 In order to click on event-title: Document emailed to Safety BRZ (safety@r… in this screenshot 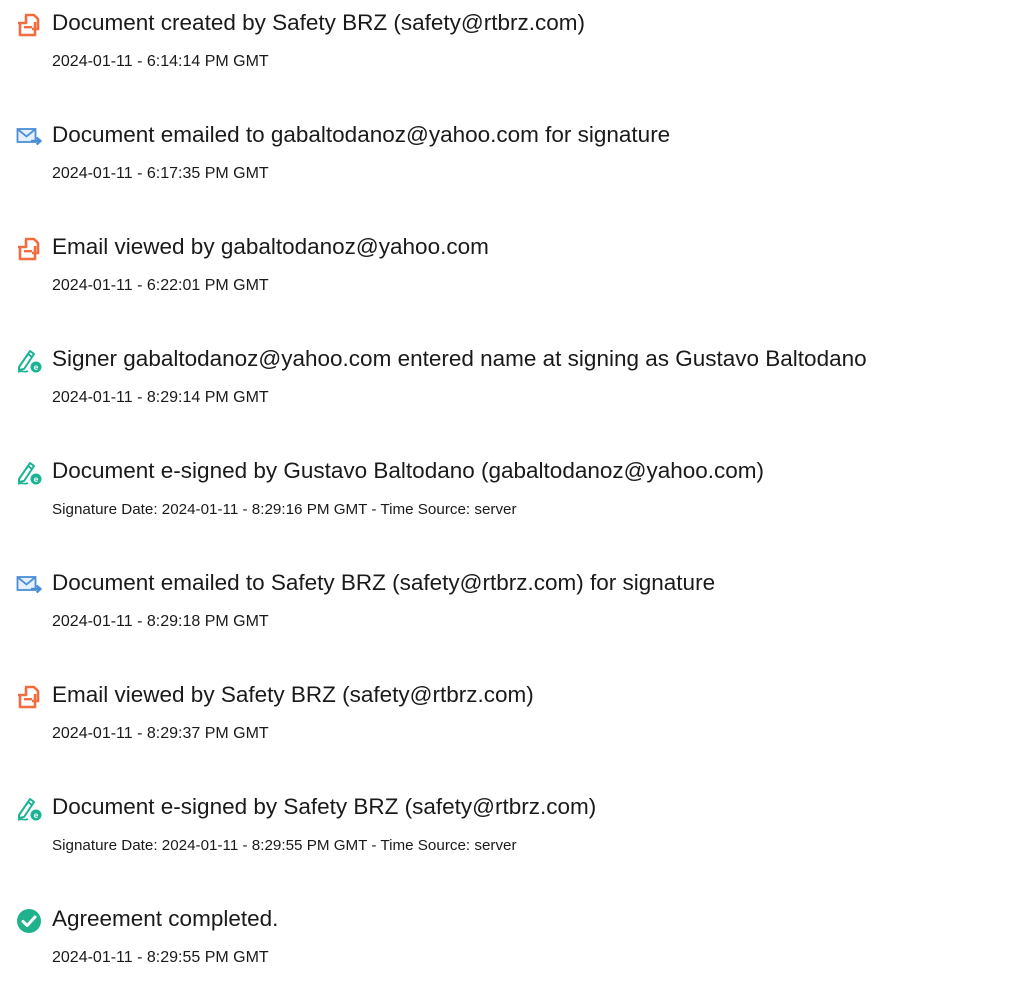, I will do `click(384, 582)`.